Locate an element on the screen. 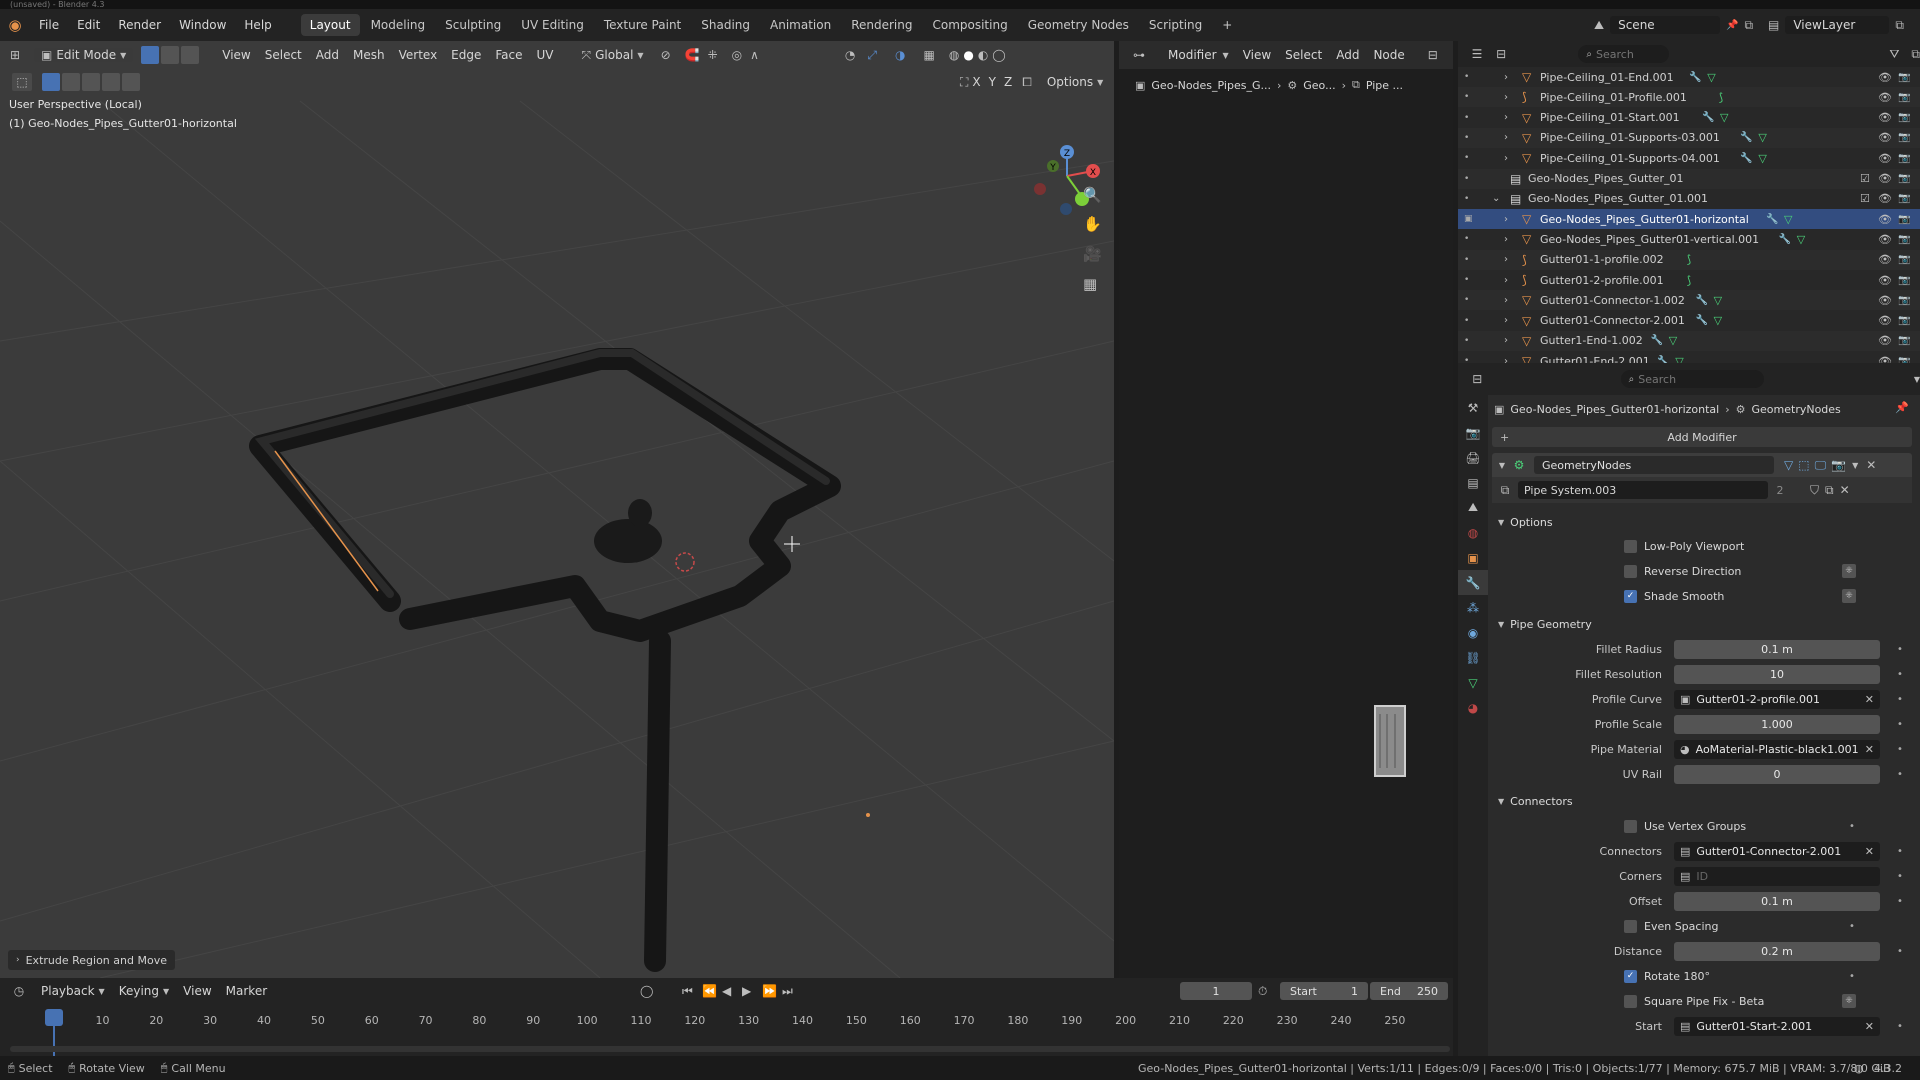  display-mode-icon: ⊟ is located at coordinates (1501, 54).